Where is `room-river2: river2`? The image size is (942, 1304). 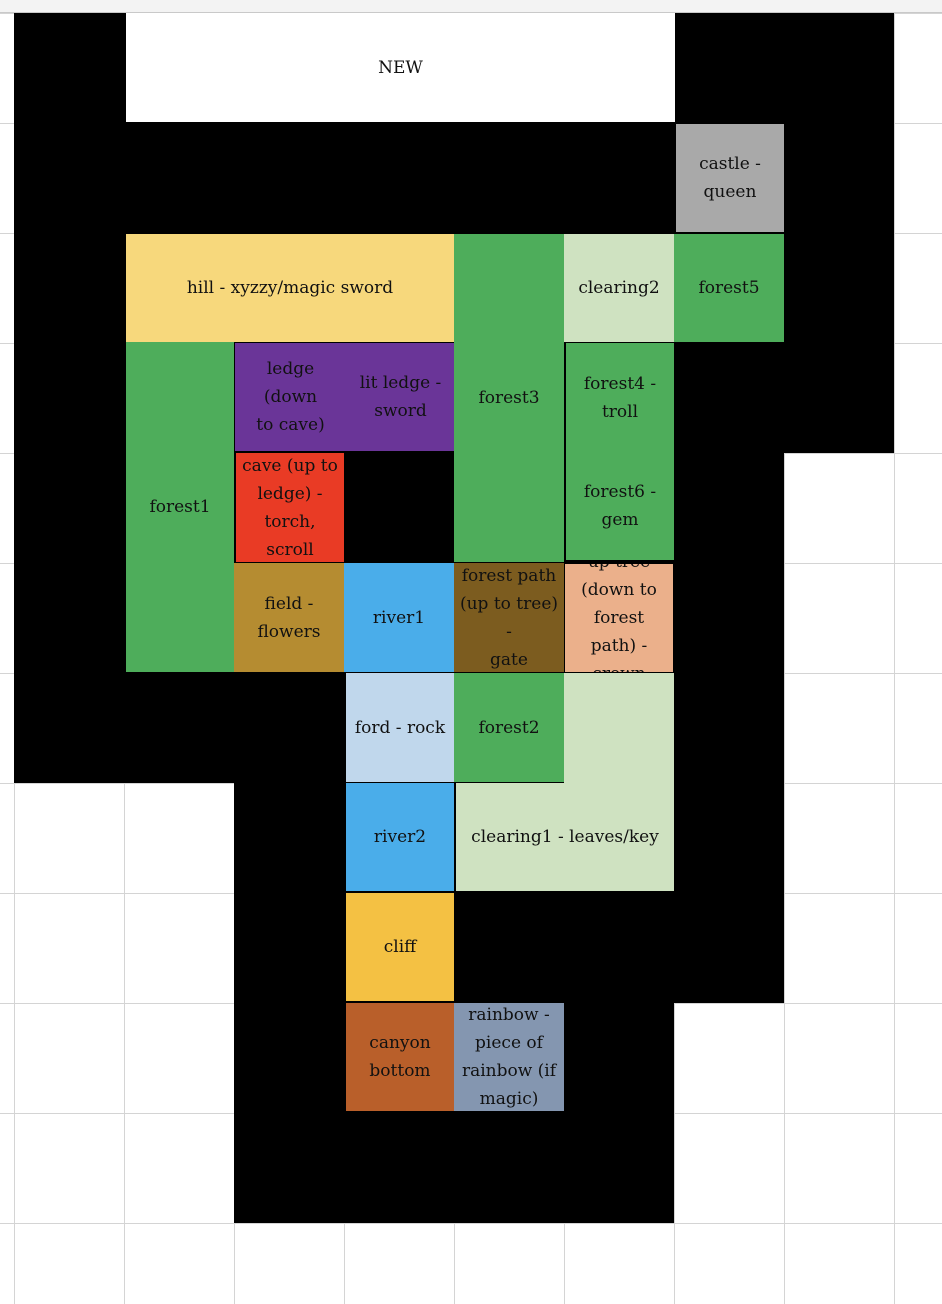 room-river2: river2 is located at coordinates (400, 837).